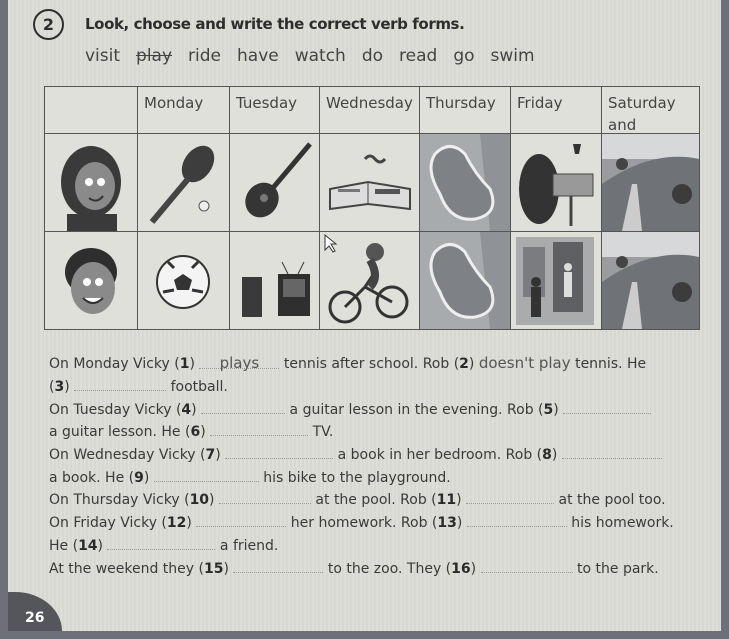 This screenshot has height=639, width=729. What do you see at coordinates (35, 618) in the screenshot?
I see `page-number: 26` at bounding box center [35, 618].